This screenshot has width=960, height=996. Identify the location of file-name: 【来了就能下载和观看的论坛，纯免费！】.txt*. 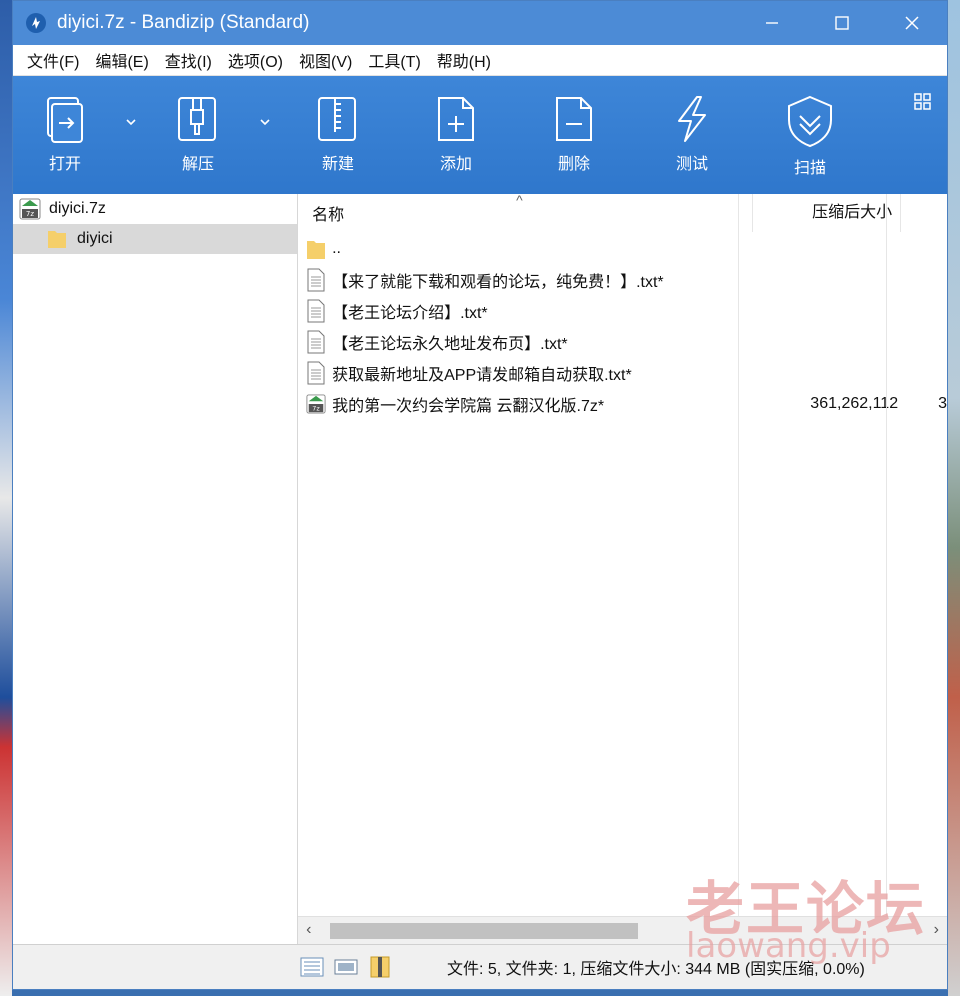
(498, 282).